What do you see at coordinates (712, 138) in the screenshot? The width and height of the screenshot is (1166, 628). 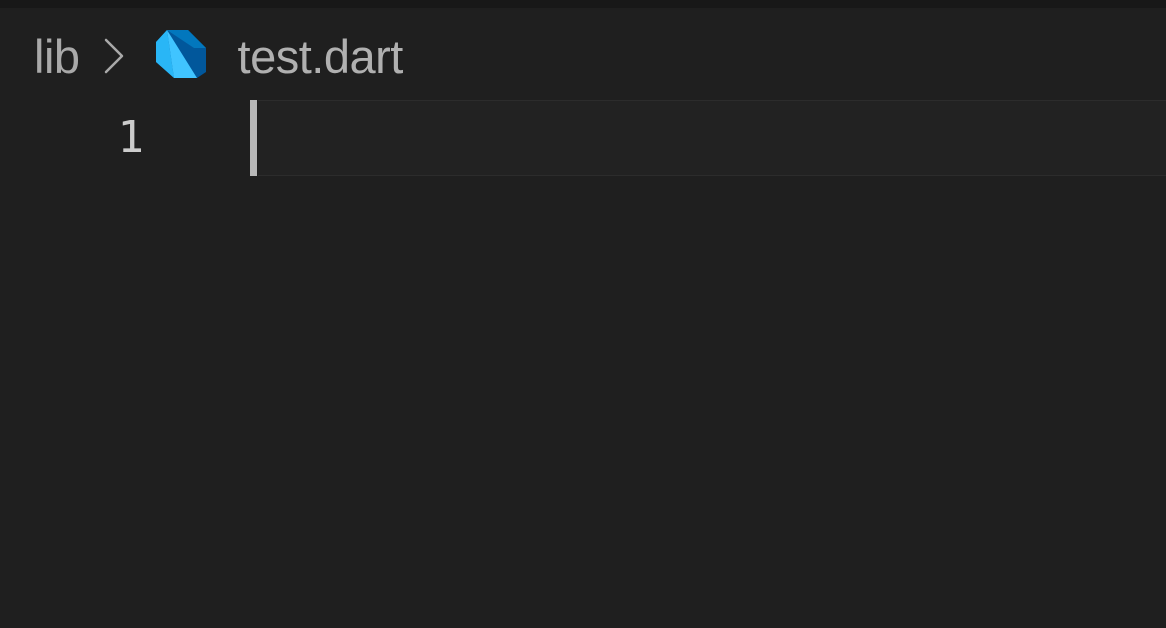 I see `current-line-highlight` at bounding box center [712, 138].